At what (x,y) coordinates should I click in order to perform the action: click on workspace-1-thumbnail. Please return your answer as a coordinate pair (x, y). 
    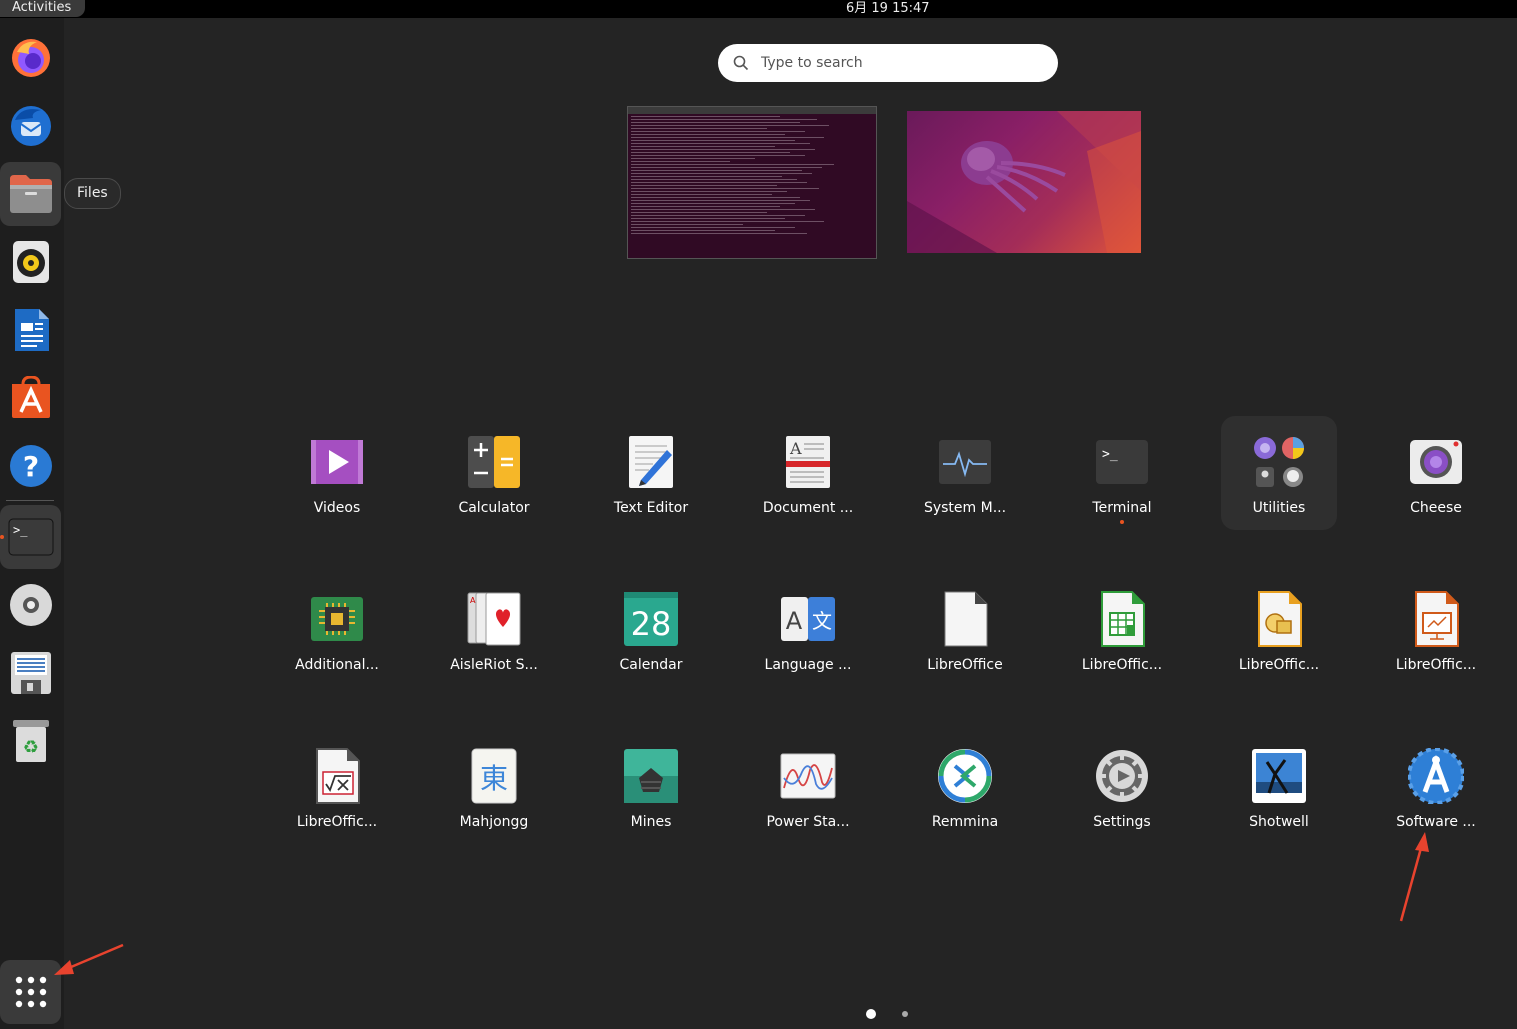
    Looking at the image, I should click on (752, 182).